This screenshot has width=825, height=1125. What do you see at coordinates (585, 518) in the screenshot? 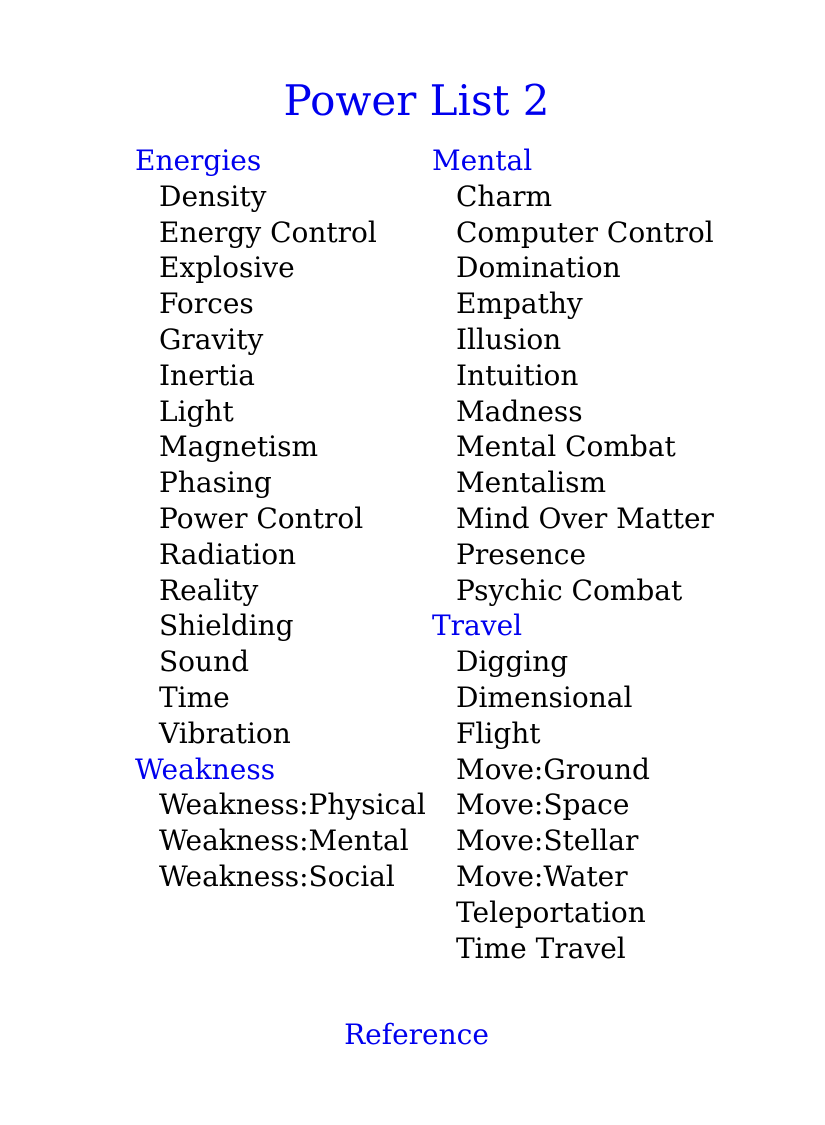
I see `list-item: Mind Over Matter` at bounding box center [585, 518].